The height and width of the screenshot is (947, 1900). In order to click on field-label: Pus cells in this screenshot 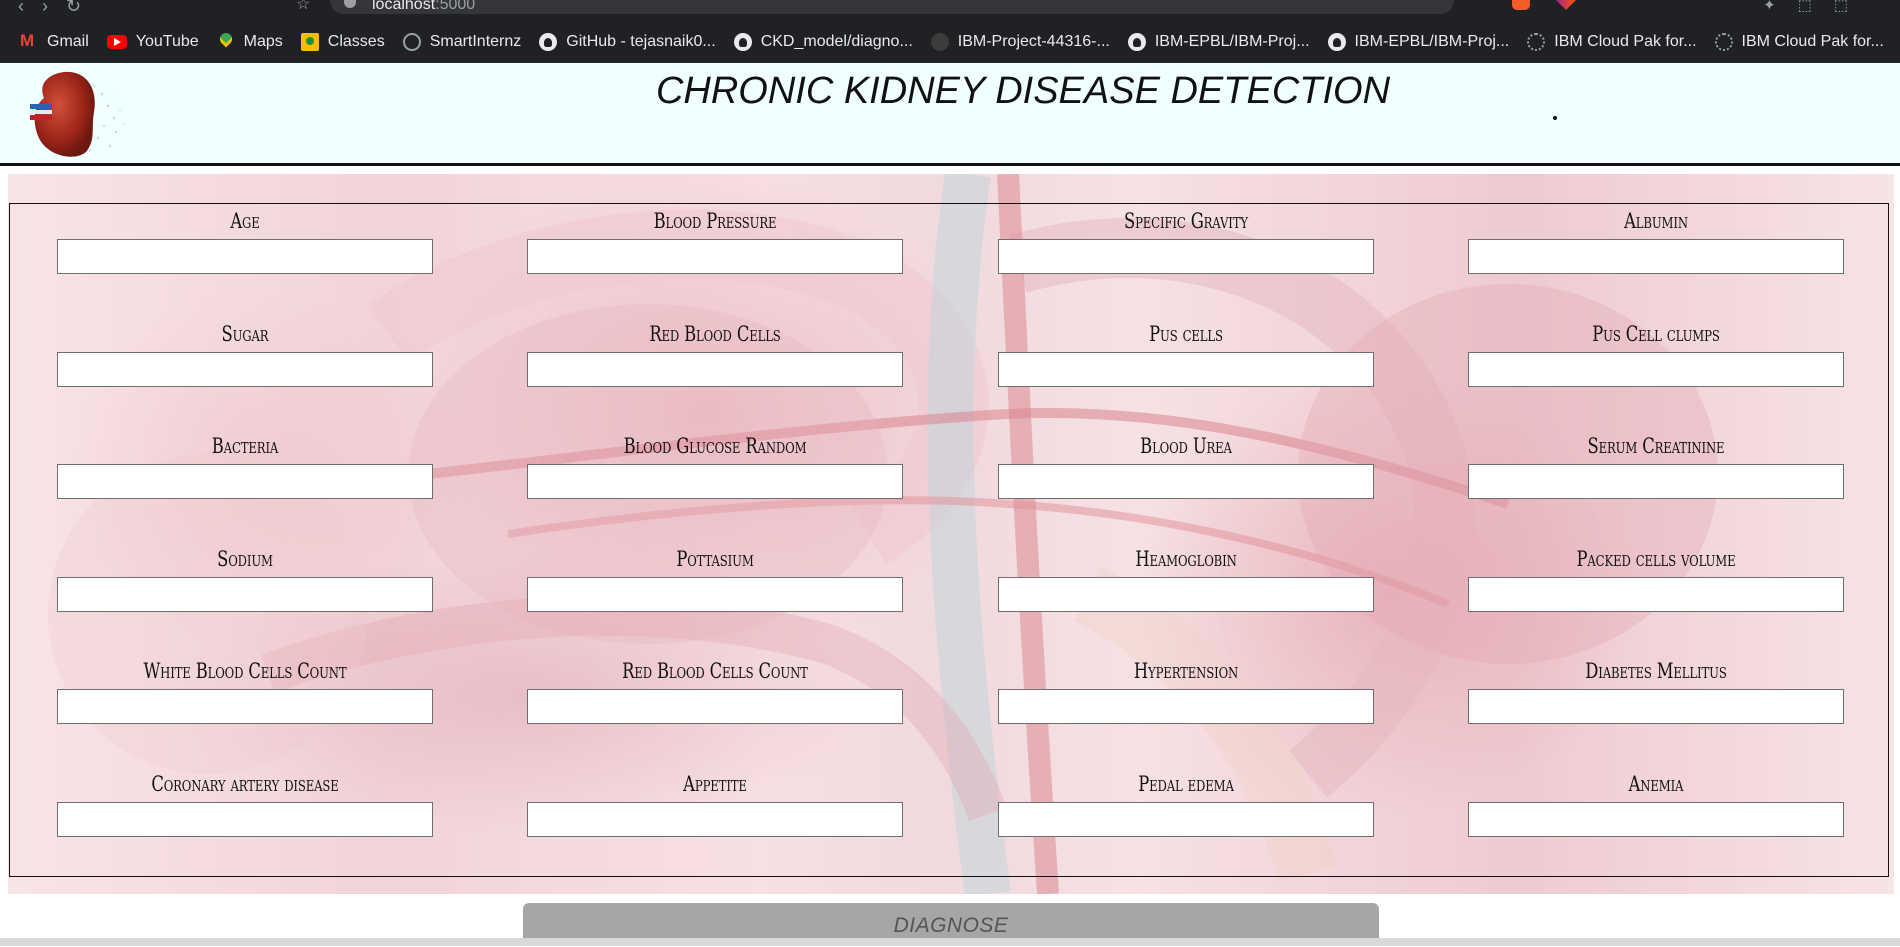, I will do `click(1186, 334)`.